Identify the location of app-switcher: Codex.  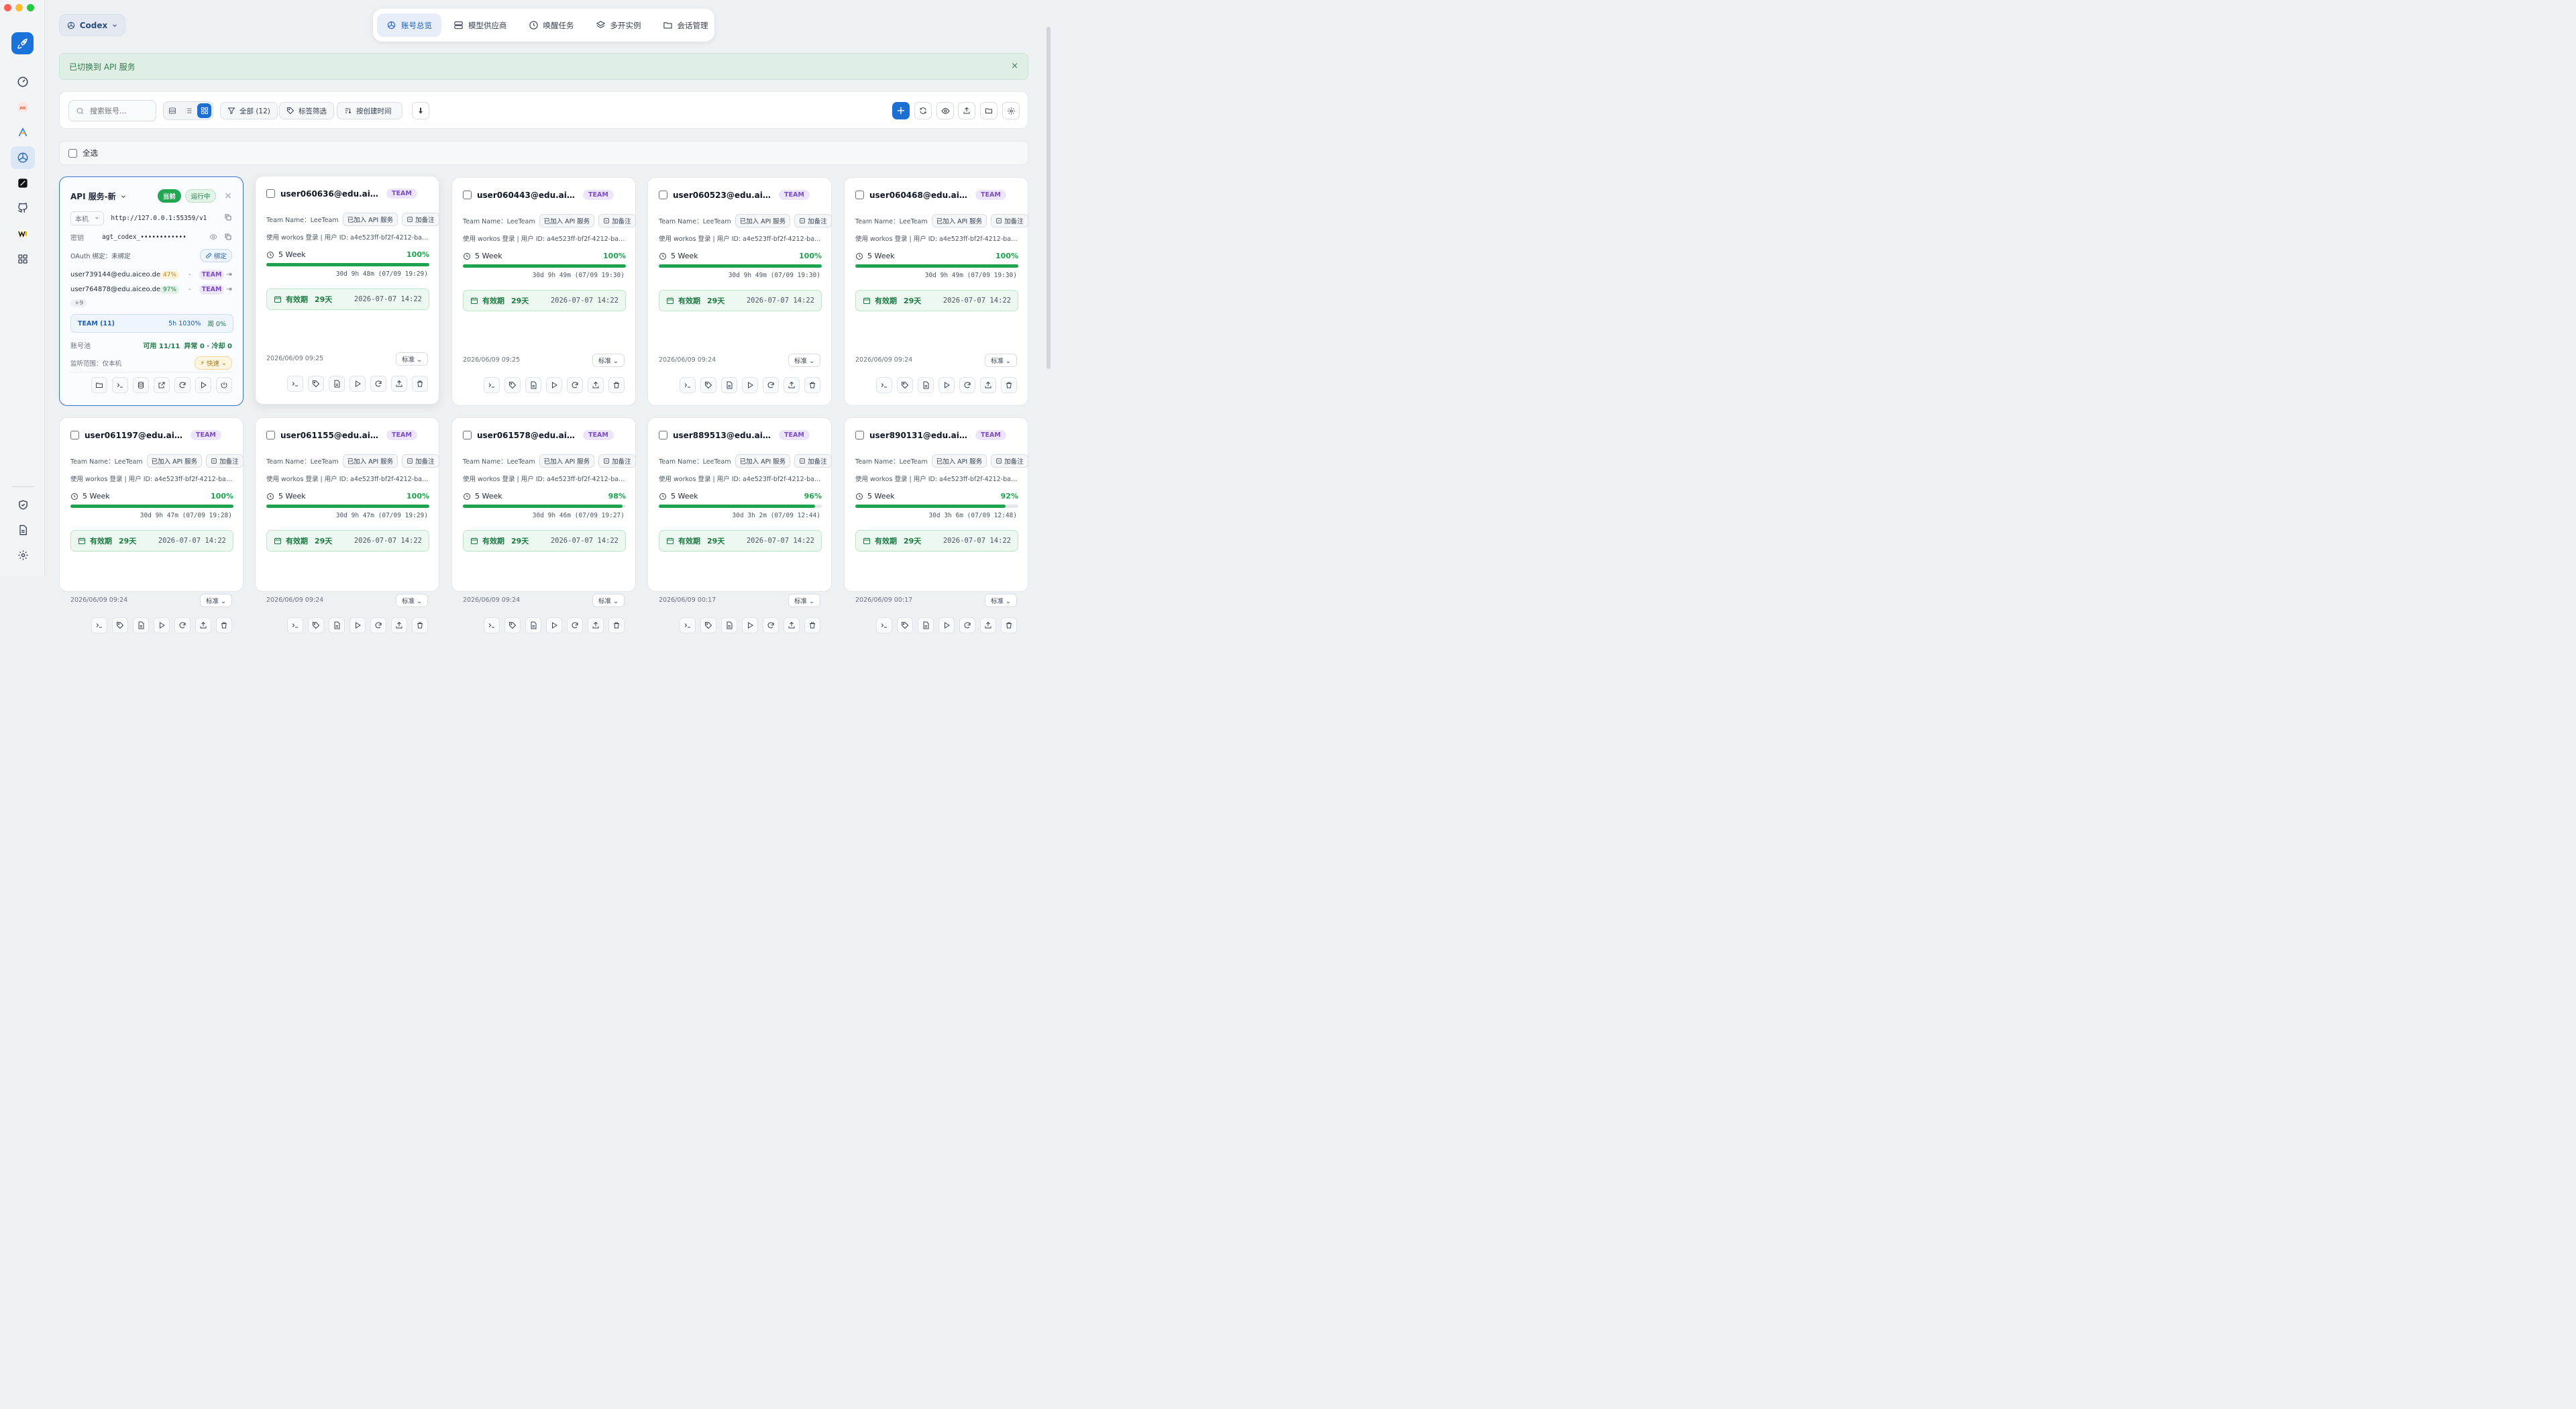
(92, 25).